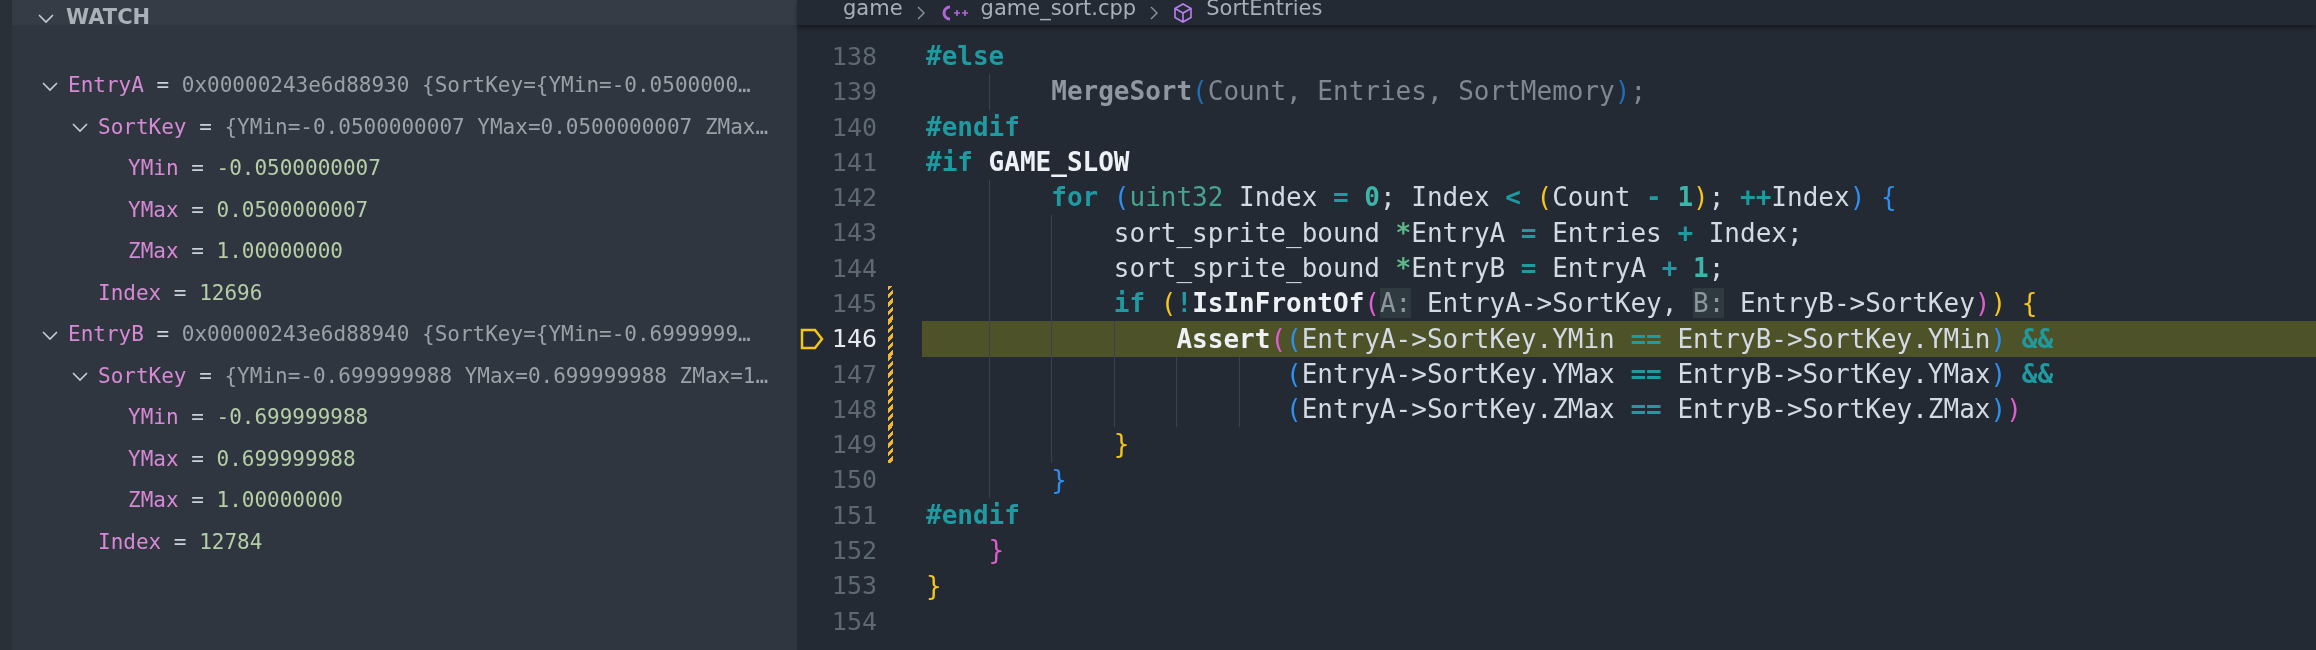 This screenshot has width=2316, height=650. I want to click on line-number: 152, so click(854, 551).